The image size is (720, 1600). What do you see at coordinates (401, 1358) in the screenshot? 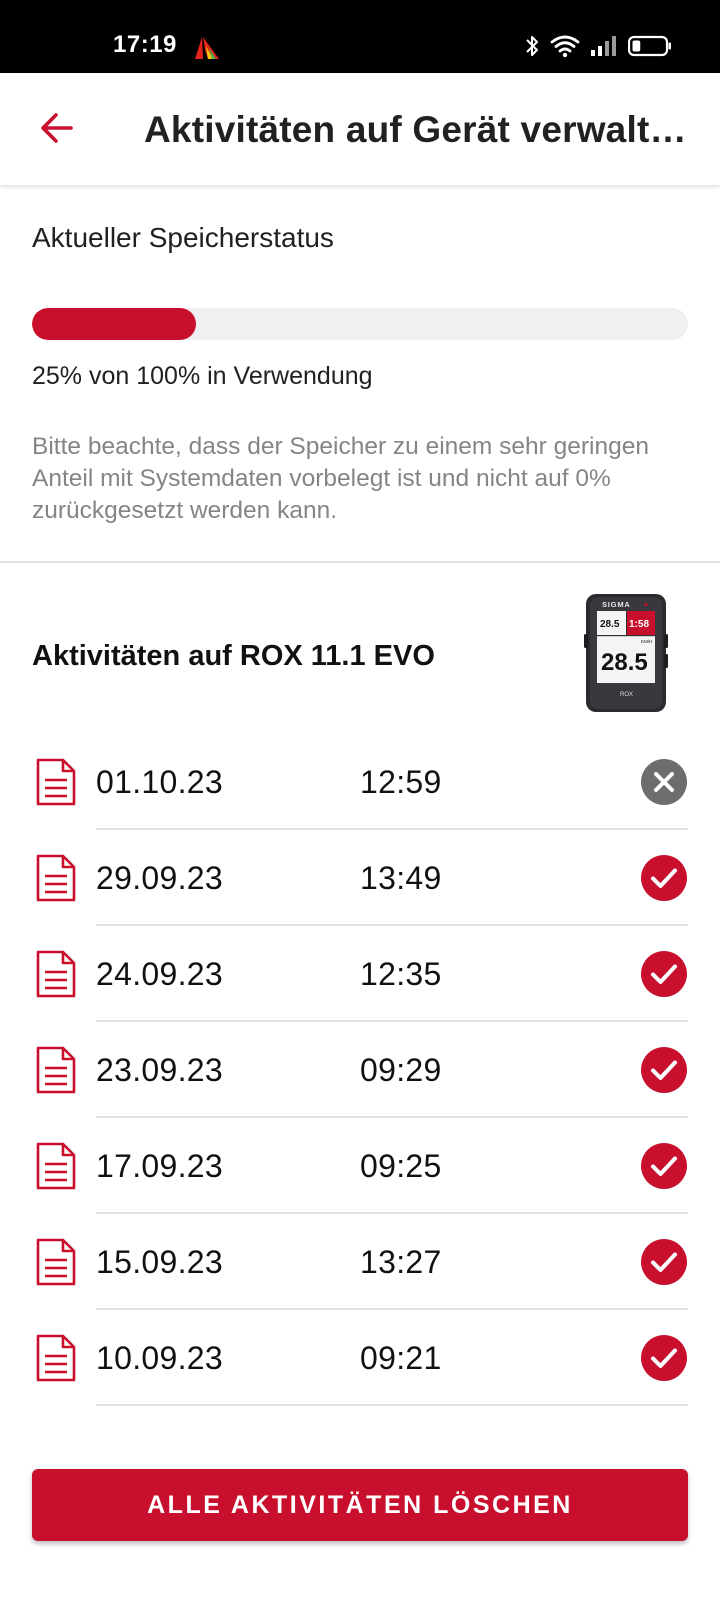
I see `activity-time: 09:21` at bounding box center [401, 1358].